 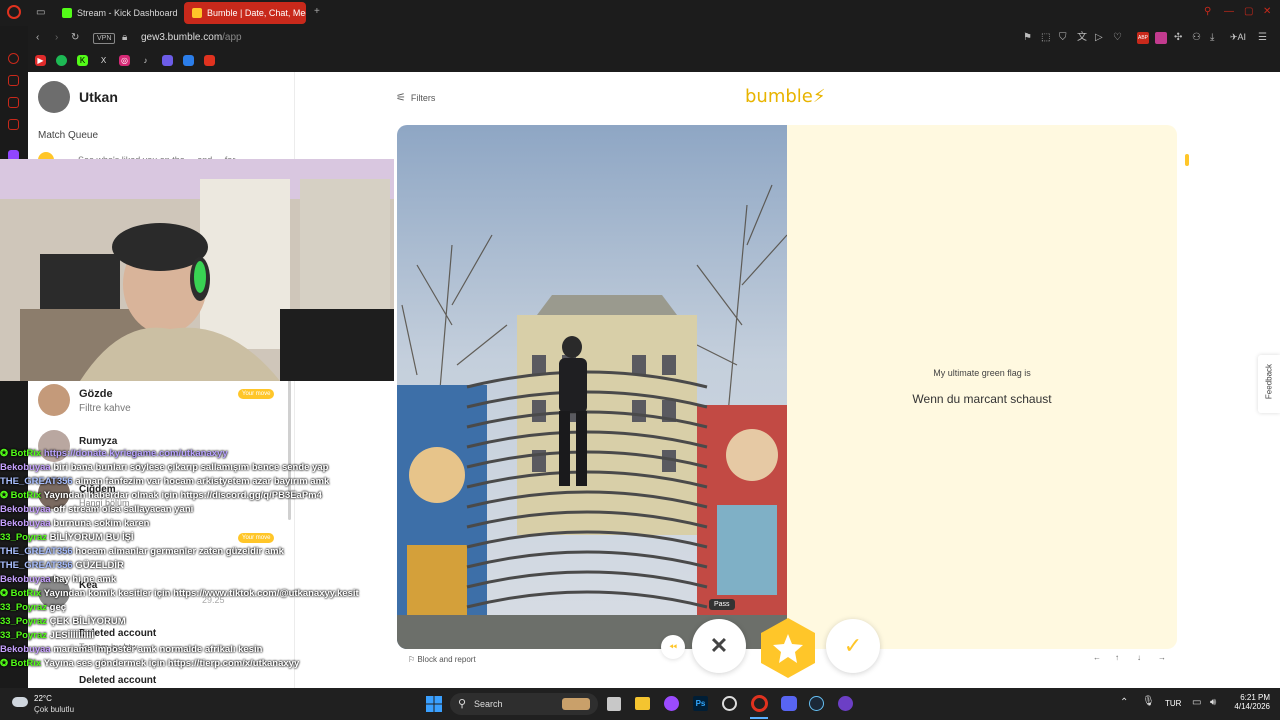 What do you see at coordinates (1117, 38) in the screenshot?
I see `heart-icon: ♡` at bounding box center [1117, 38].